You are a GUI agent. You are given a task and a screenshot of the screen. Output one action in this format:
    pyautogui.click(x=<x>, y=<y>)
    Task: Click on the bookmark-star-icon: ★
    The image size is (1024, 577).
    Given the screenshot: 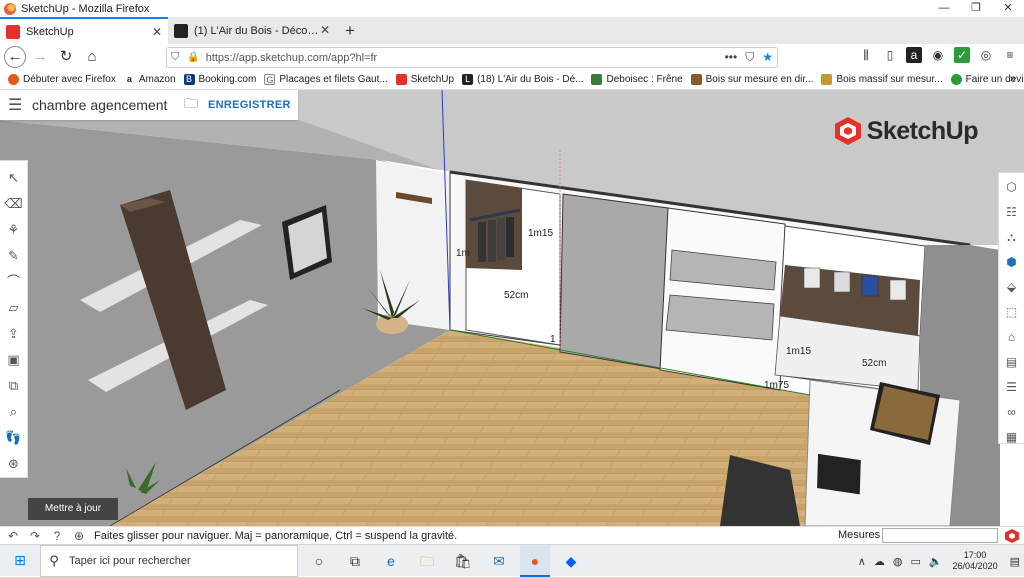 What is the action you would take?
    pyautogui.click(x=767, y=57)
    